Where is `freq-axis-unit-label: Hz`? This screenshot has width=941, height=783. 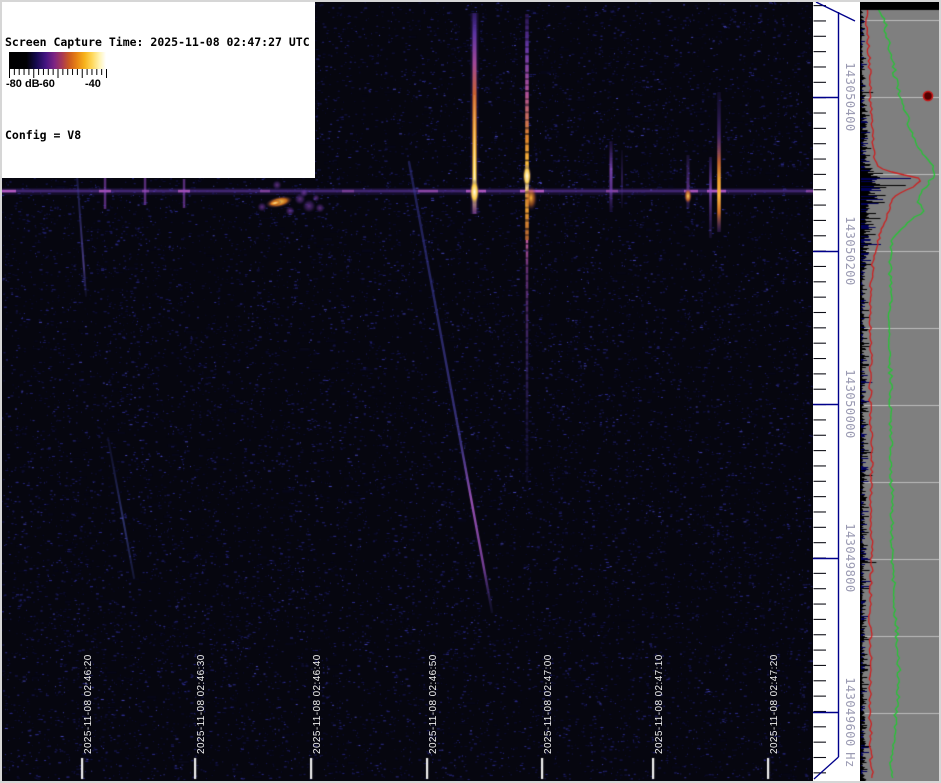
freq-axis-unit-label: Hz is located at coordinates (850, 760).